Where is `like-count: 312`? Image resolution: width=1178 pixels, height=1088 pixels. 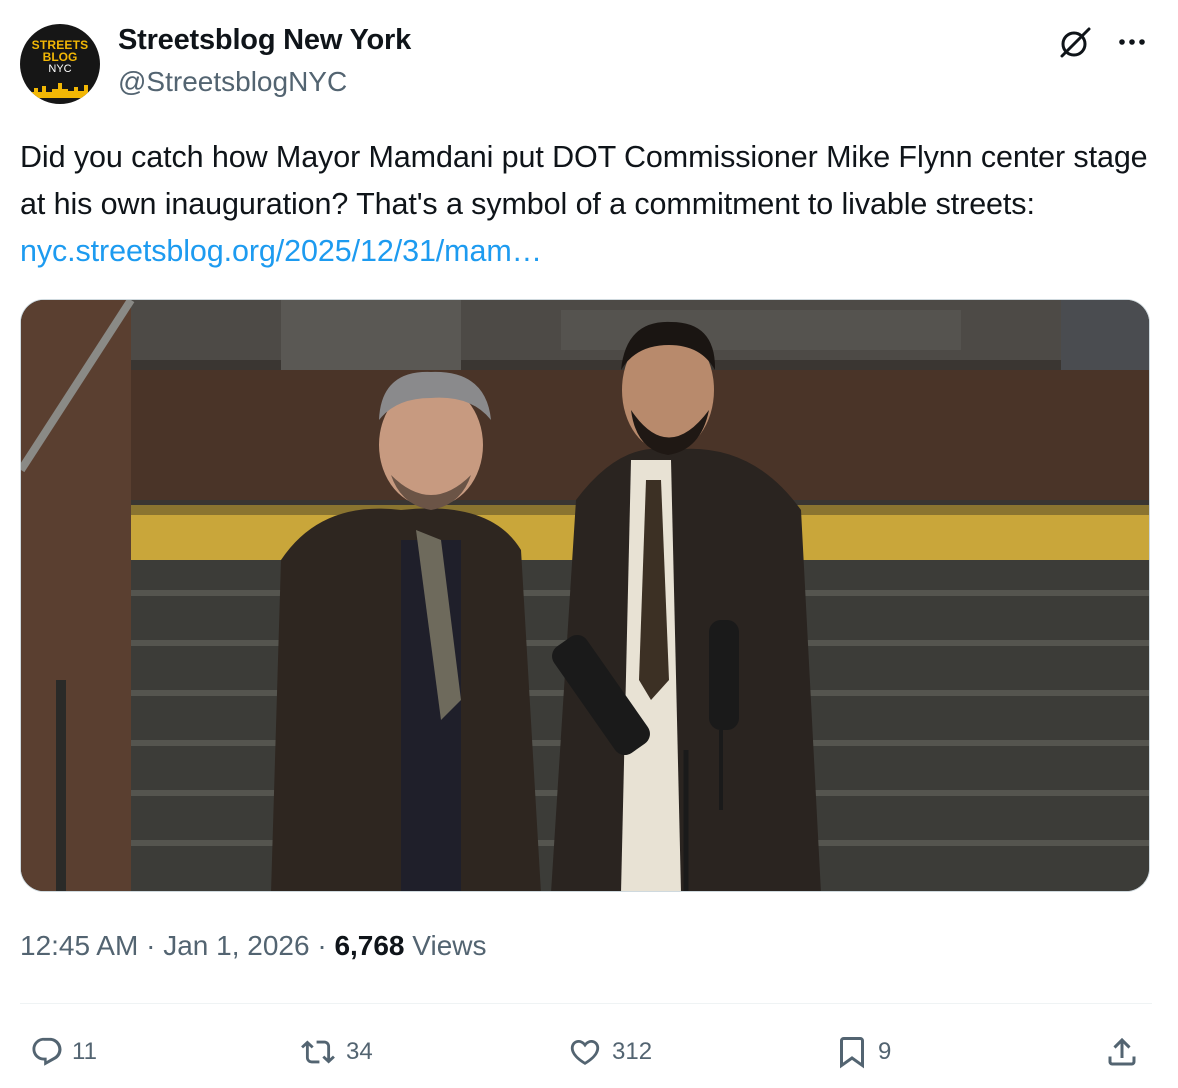 like-count: 312 is located at coordinates (632, 1051).